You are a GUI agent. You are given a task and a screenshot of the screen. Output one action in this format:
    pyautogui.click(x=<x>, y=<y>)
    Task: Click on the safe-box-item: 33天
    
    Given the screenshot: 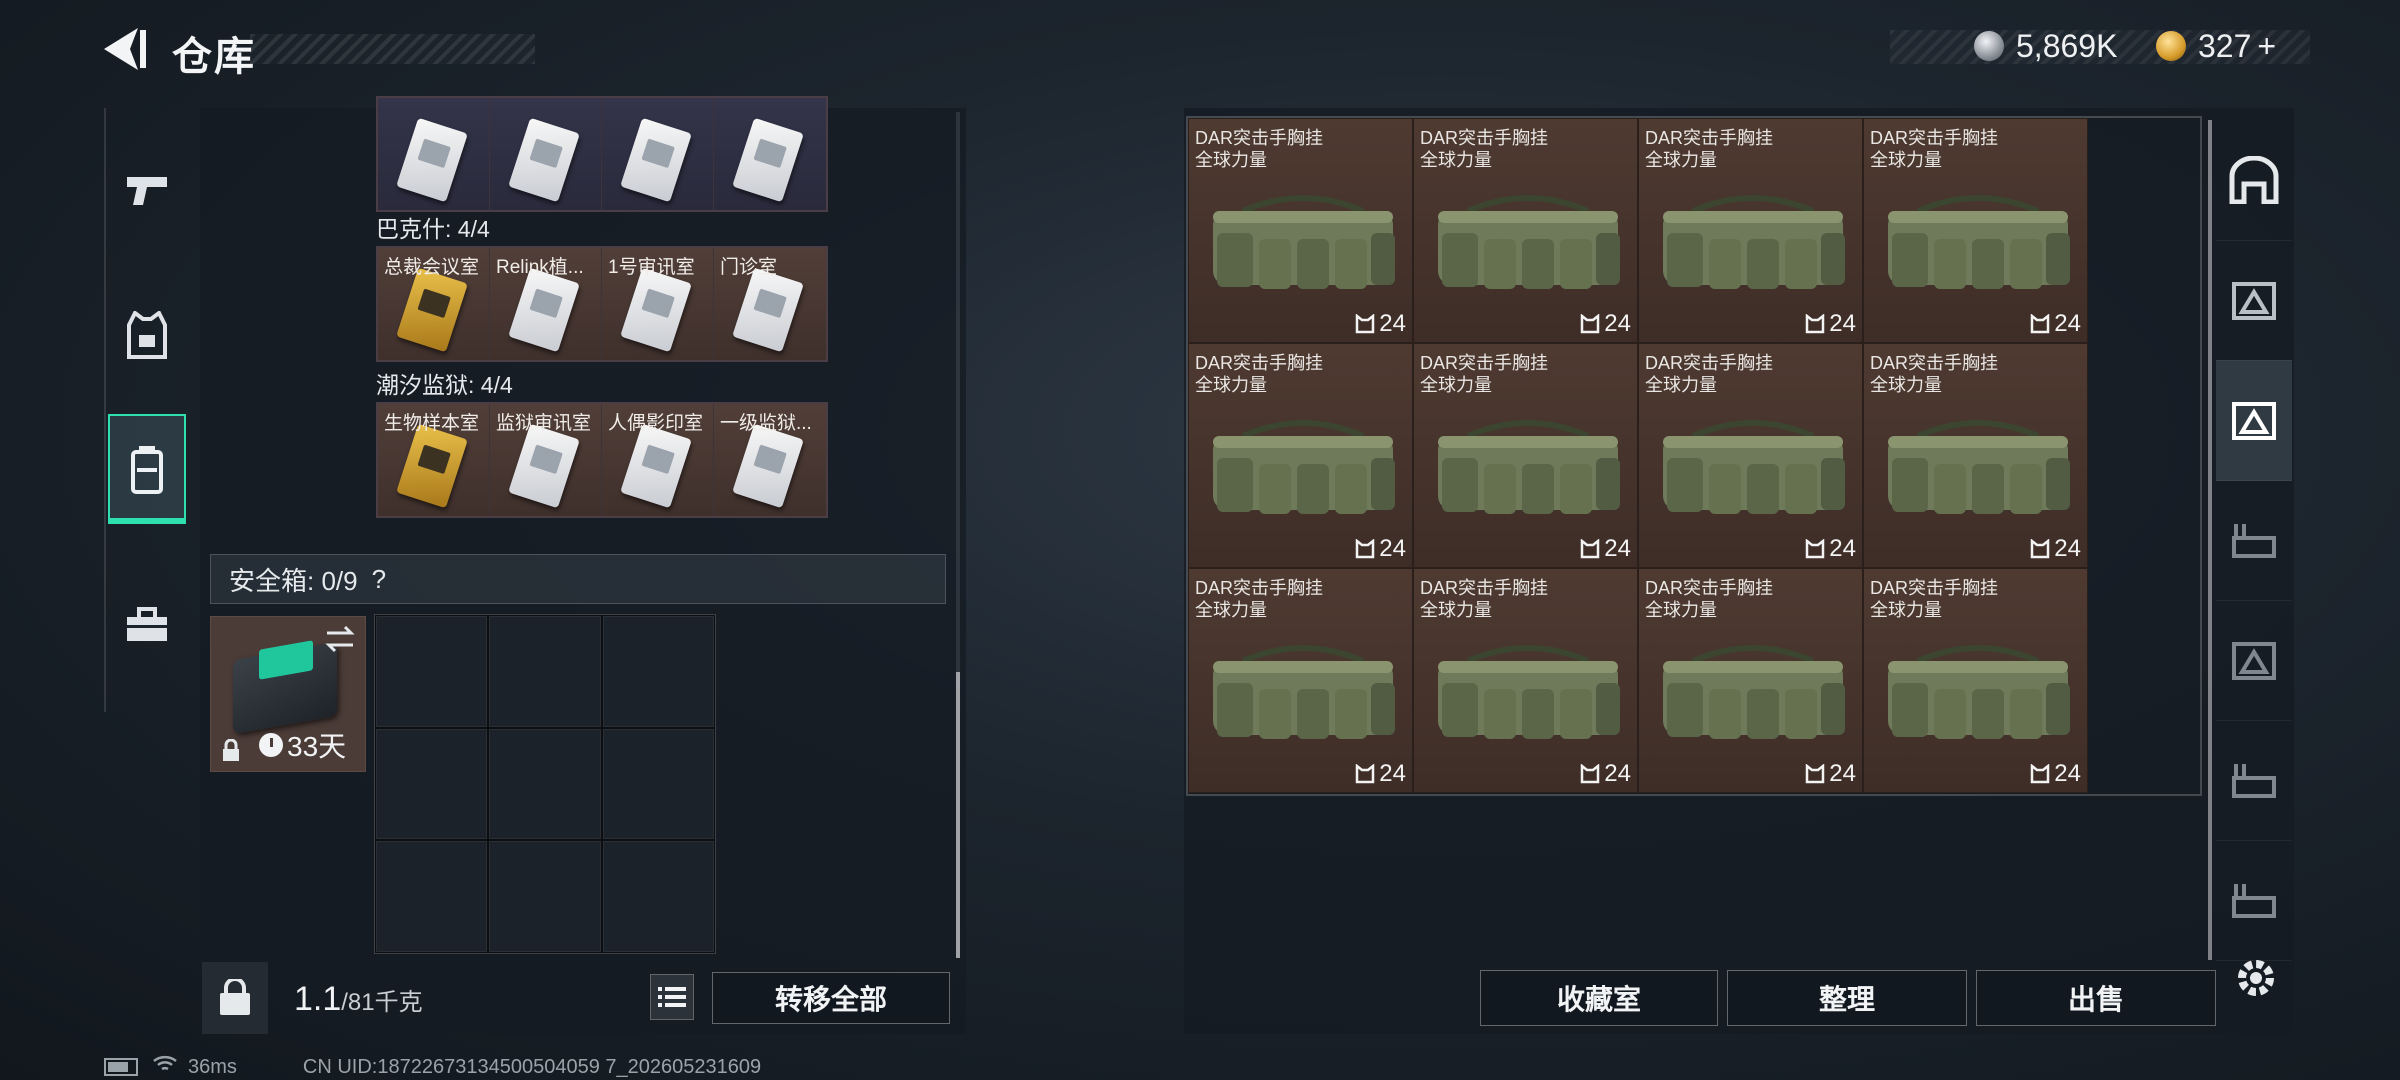 What is the action you would take?
    pyautogui.click(x=288, y=694)
    